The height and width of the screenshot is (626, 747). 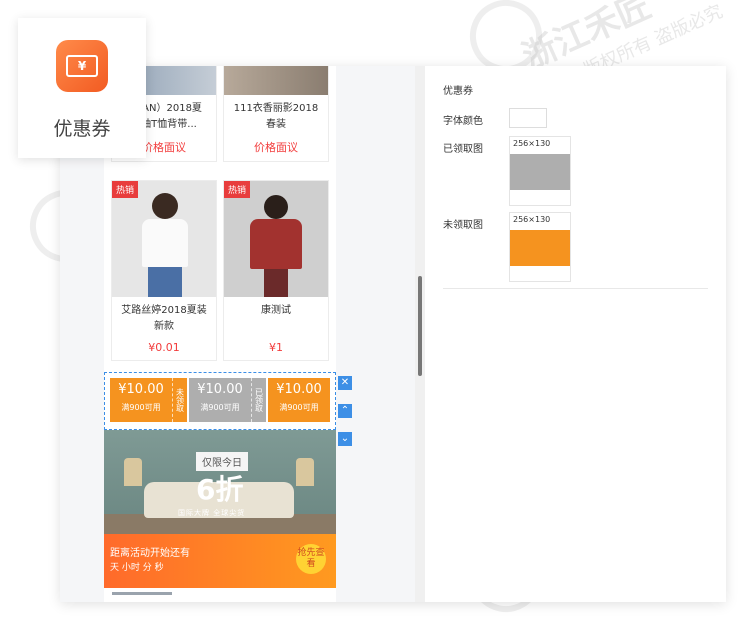 I want to click on preview-cta-button: 抢先查看, so click(x=311, y=559).